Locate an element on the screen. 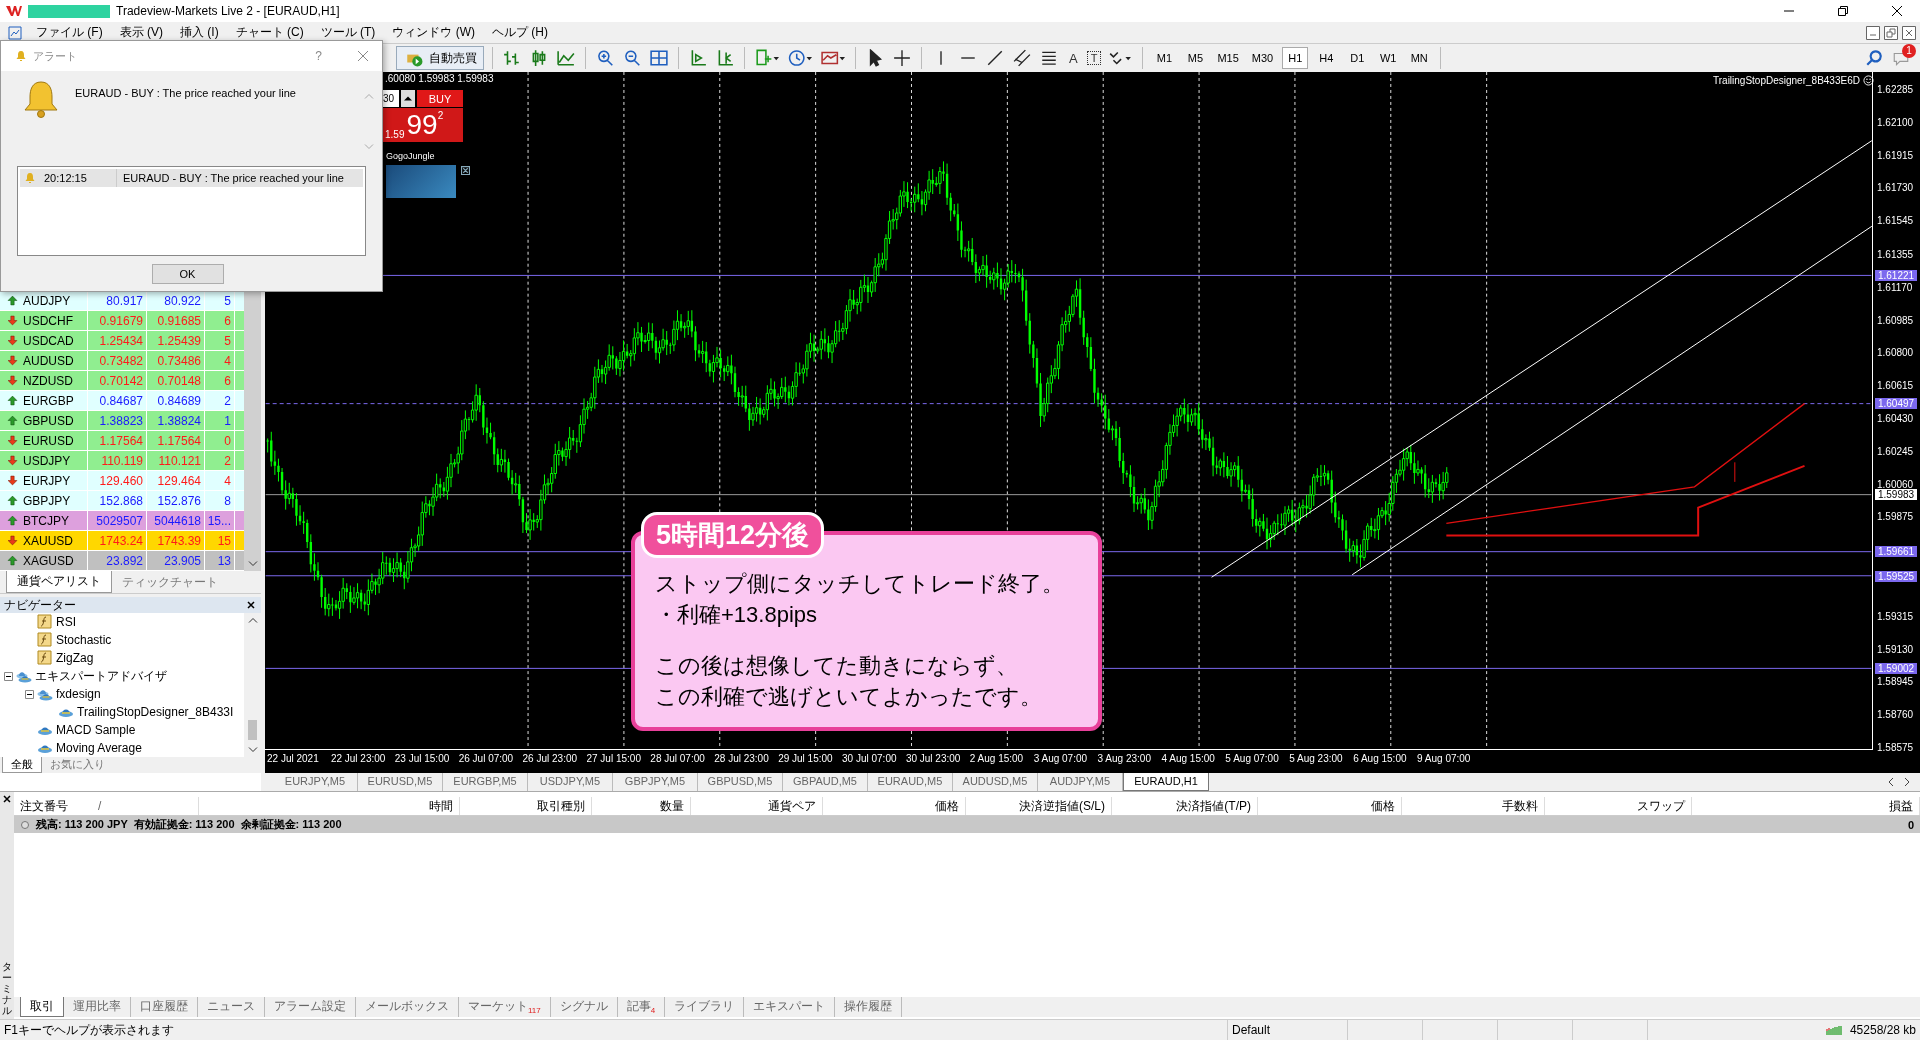 This screenshot has width=1920, height=1040. terminal-tab: メールボックス is located at coordinates (407, 1007).